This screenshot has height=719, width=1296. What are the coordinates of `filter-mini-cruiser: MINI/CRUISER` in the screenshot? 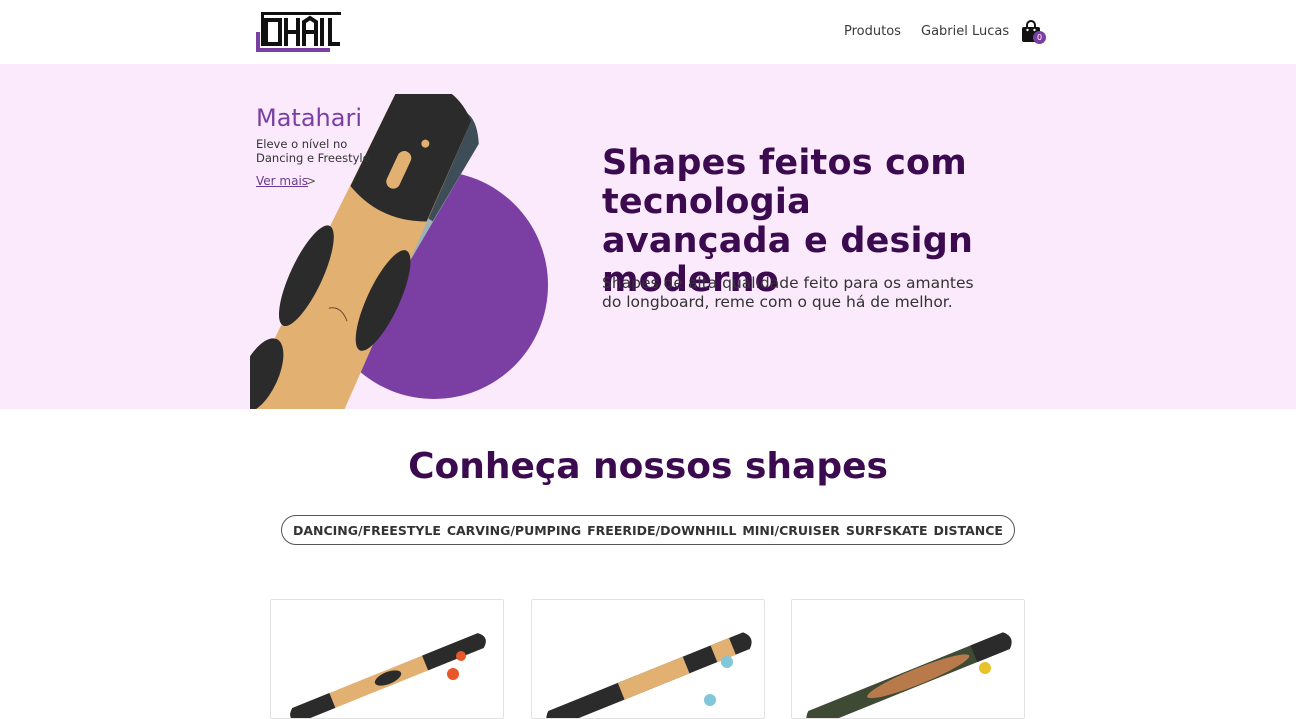 It's located at (791, 530).